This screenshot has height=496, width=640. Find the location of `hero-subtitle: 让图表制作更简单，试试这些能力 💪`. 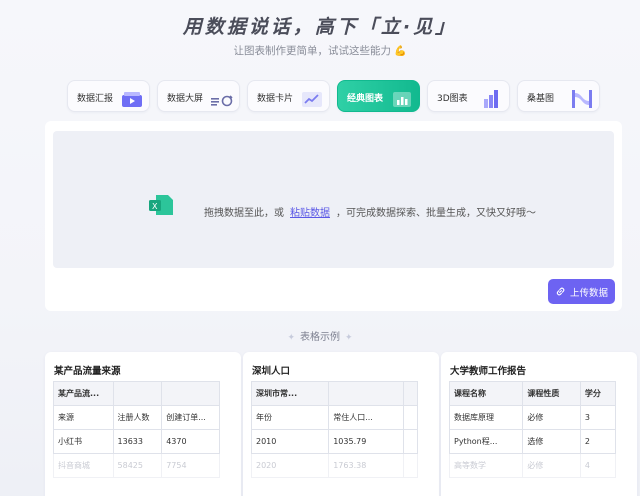

hero-subtitle: 让图表制作更简单，试试这些能力 💪 is located at coordinates (320, 50).